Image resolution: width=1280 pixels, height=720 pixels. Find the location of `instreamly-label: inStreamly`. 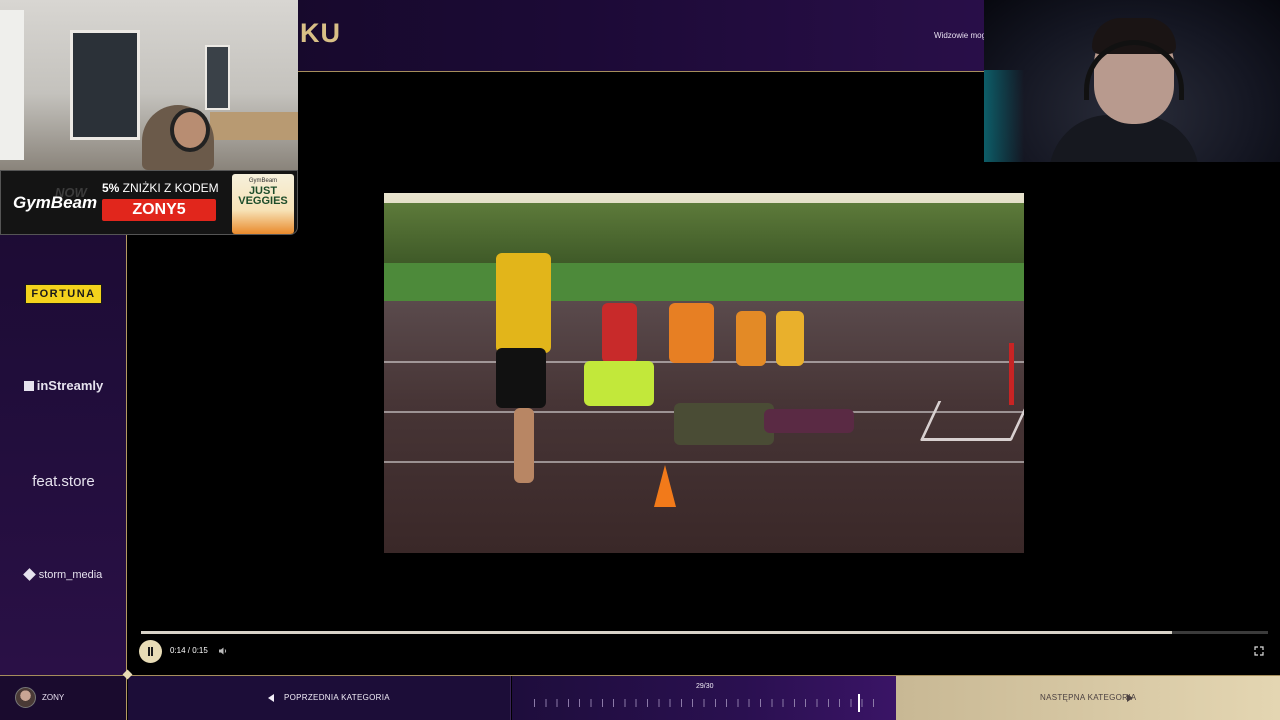

instreamly-label: inStreamly is located at coordinates (70, 385).